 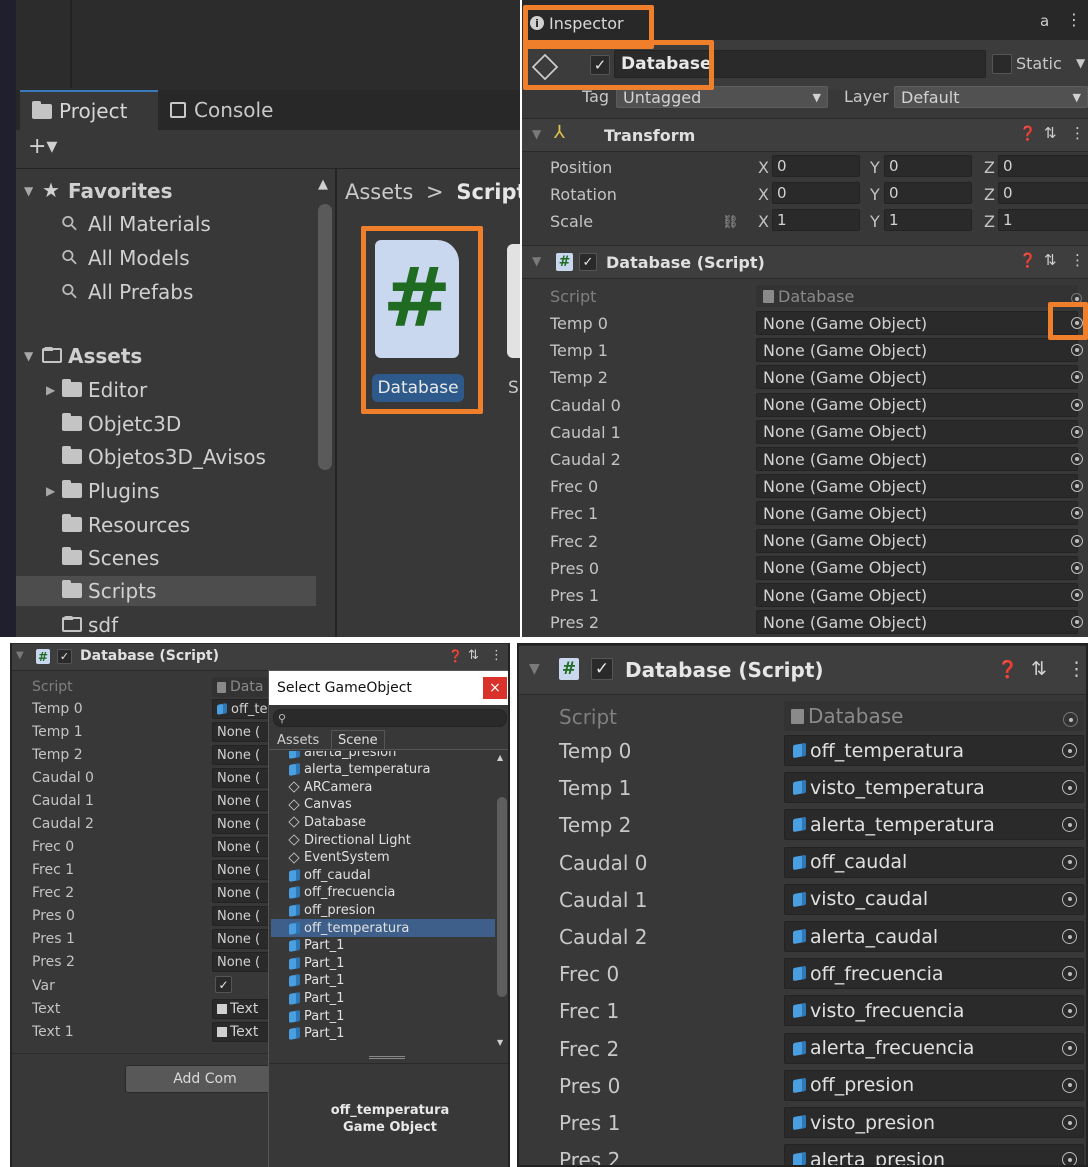 I want to click on object-field: visto_temperatura, so click(x=934, y=788).